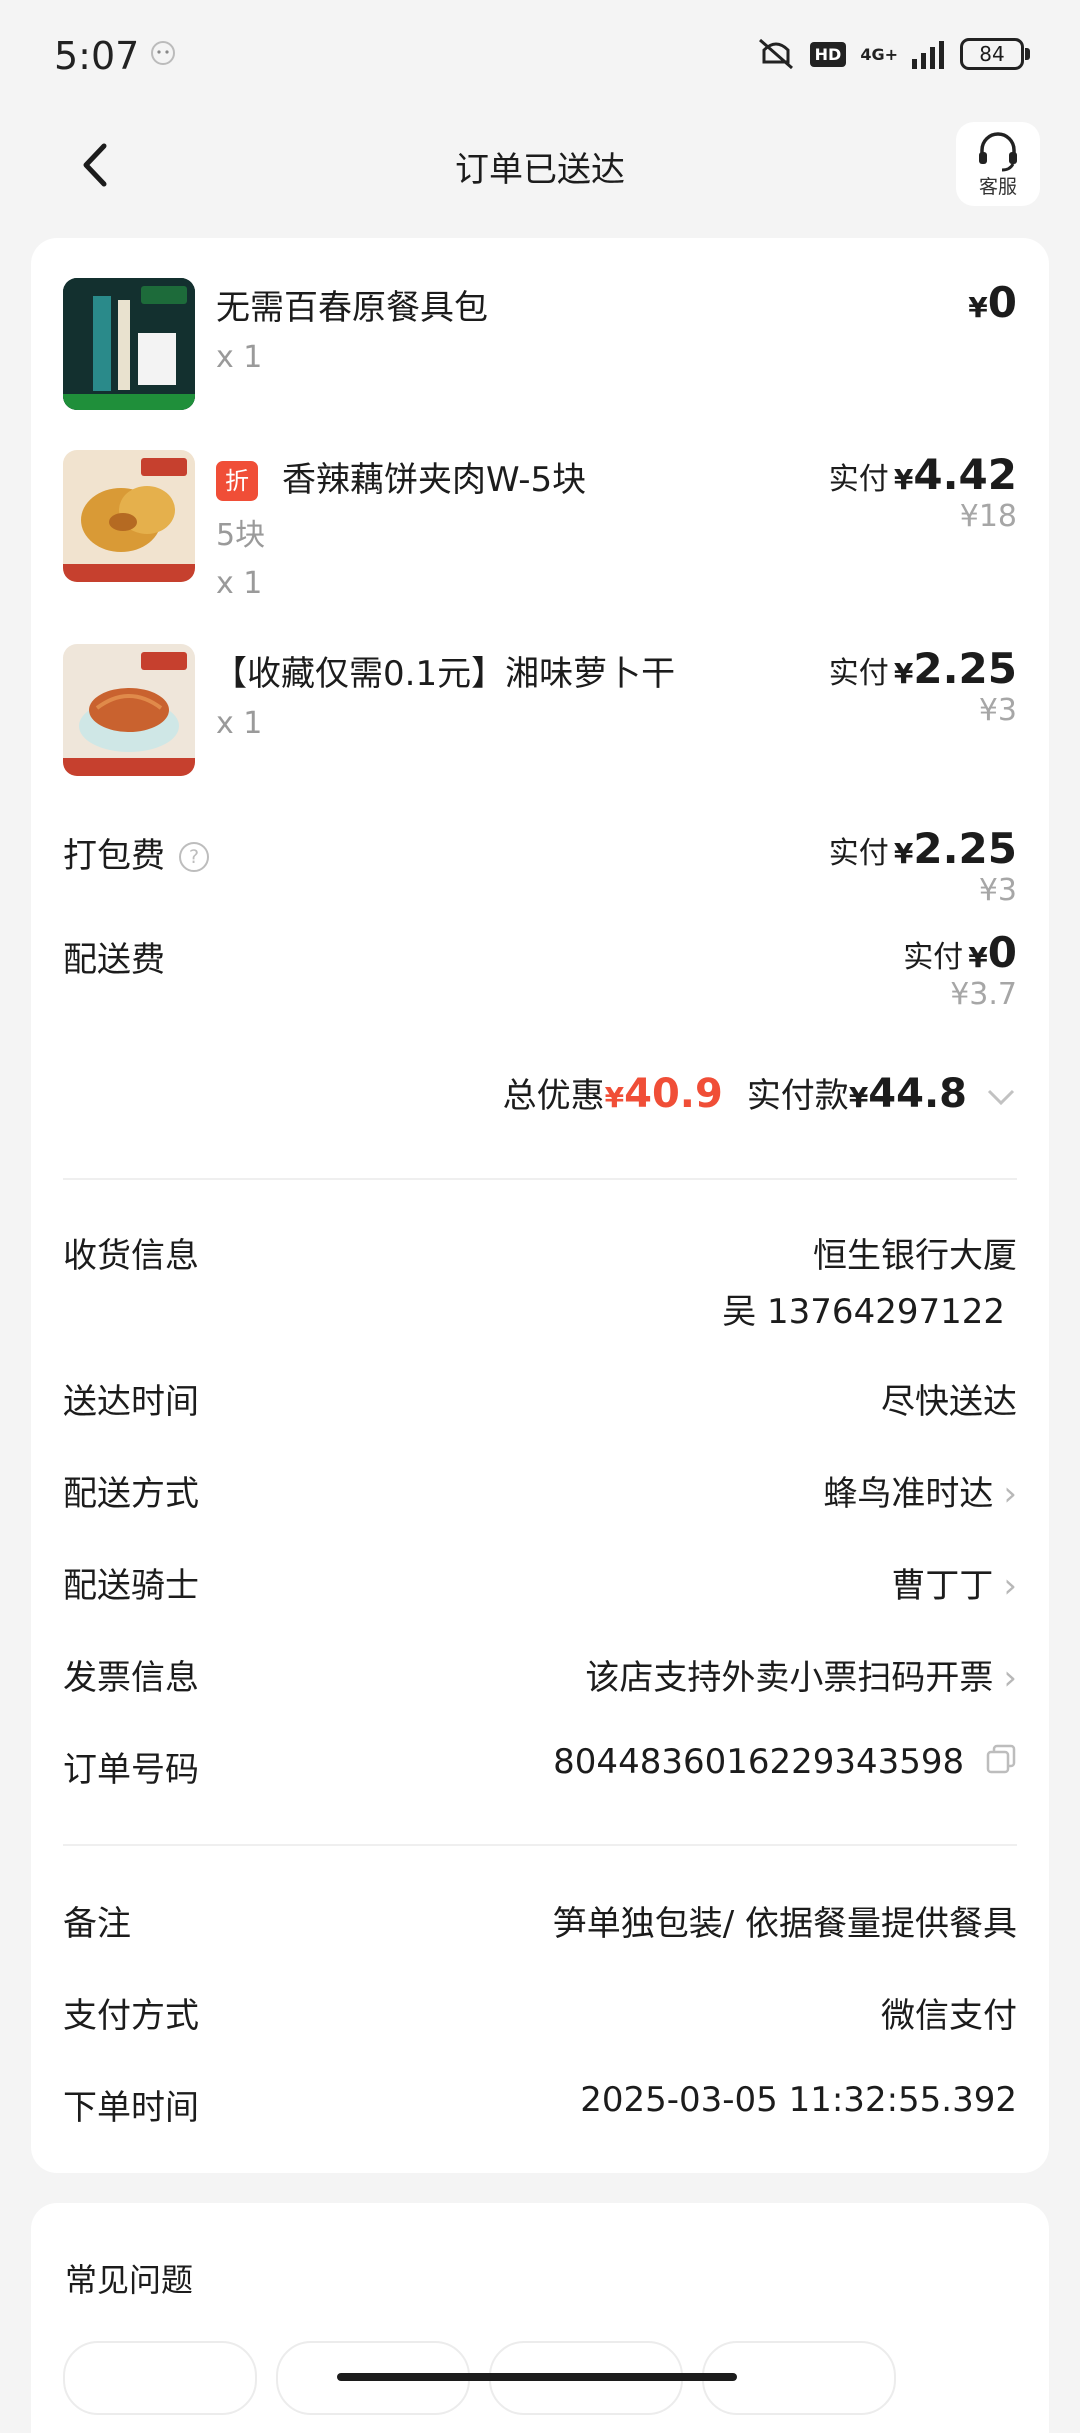 The image size is (1080, 2433). Describe the element at coordinates (131, 1678) in the screenshot. I see `invoice-label: 发票信息` at that location.